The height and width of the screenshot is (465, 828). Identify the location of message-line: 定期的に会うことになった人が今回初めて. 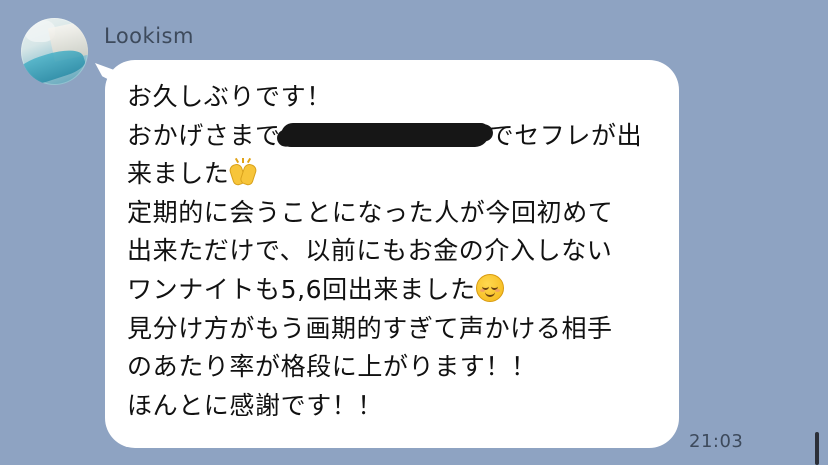
(370, 212).